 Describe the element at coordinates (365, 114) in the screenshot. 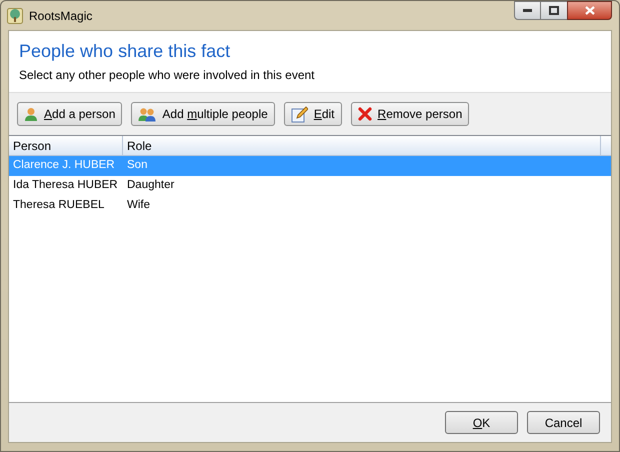

I see `cross-icon` at that location.